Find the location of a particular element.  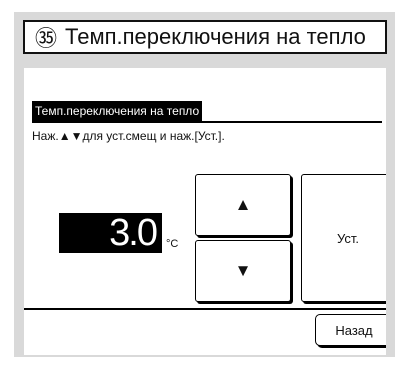

back-button: Назад is located at coordinates (350, 330).